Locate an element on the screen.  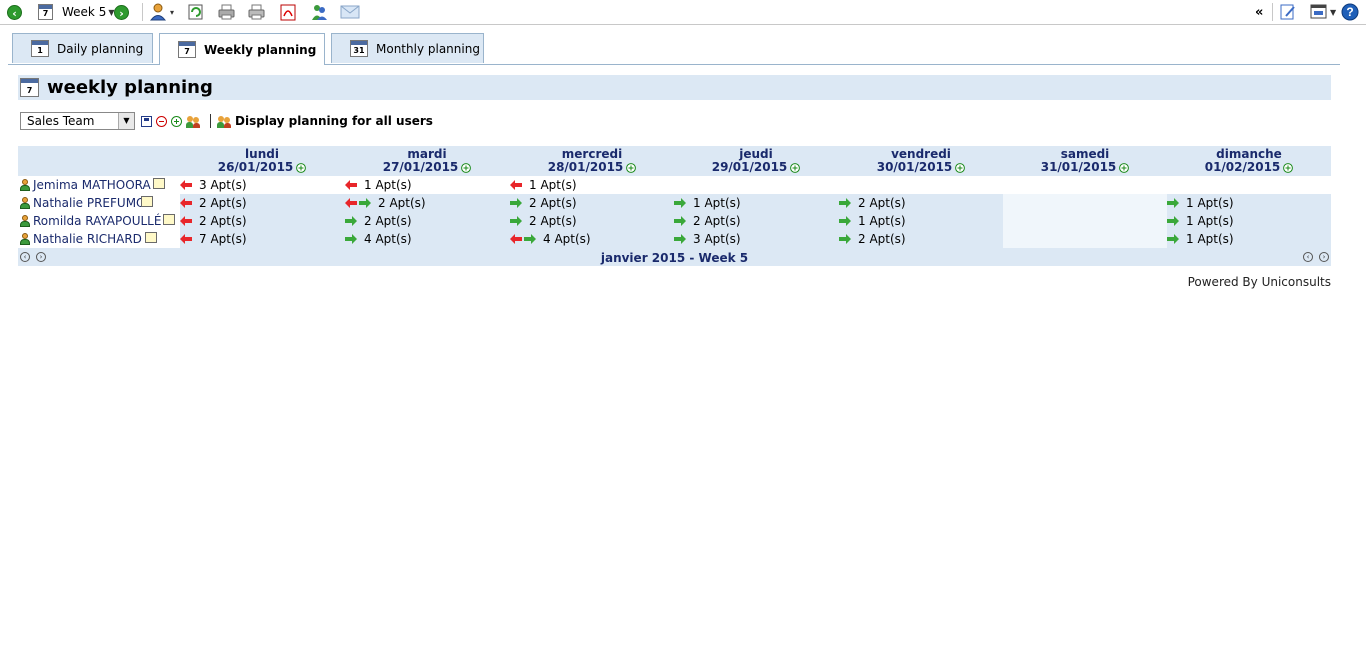
view-options-button: ▼ is located at coordinates (1323, 12).